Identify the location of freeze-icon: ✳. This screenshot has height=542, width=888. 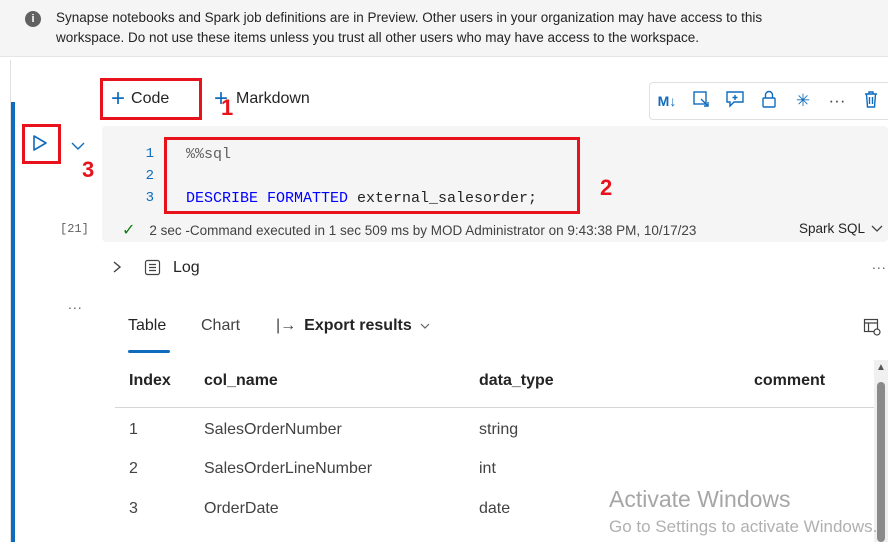
(803, 101).